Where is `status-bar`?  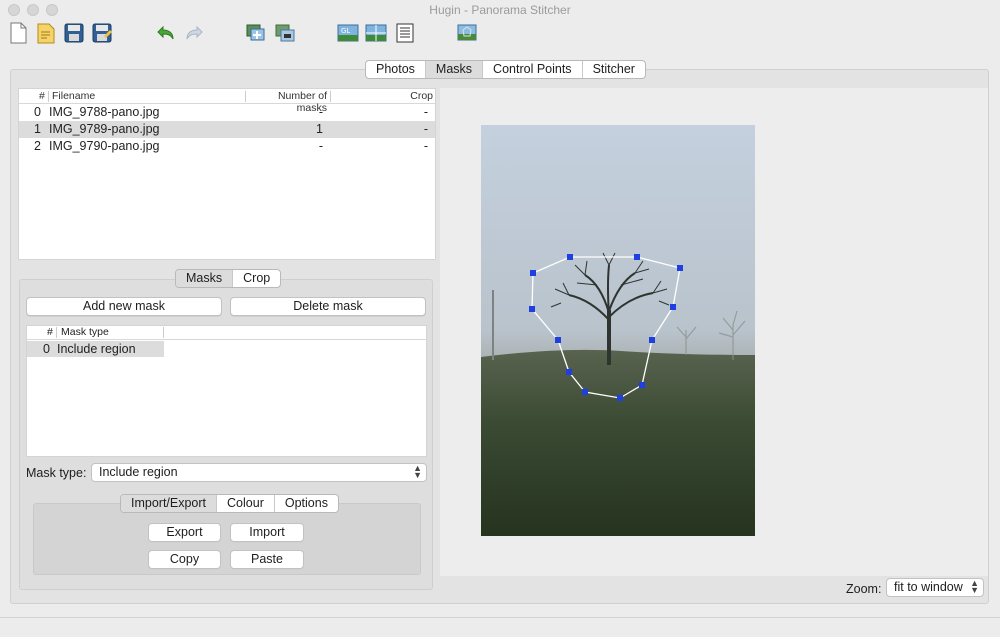
status-bar is located at coordinates (500, 627).